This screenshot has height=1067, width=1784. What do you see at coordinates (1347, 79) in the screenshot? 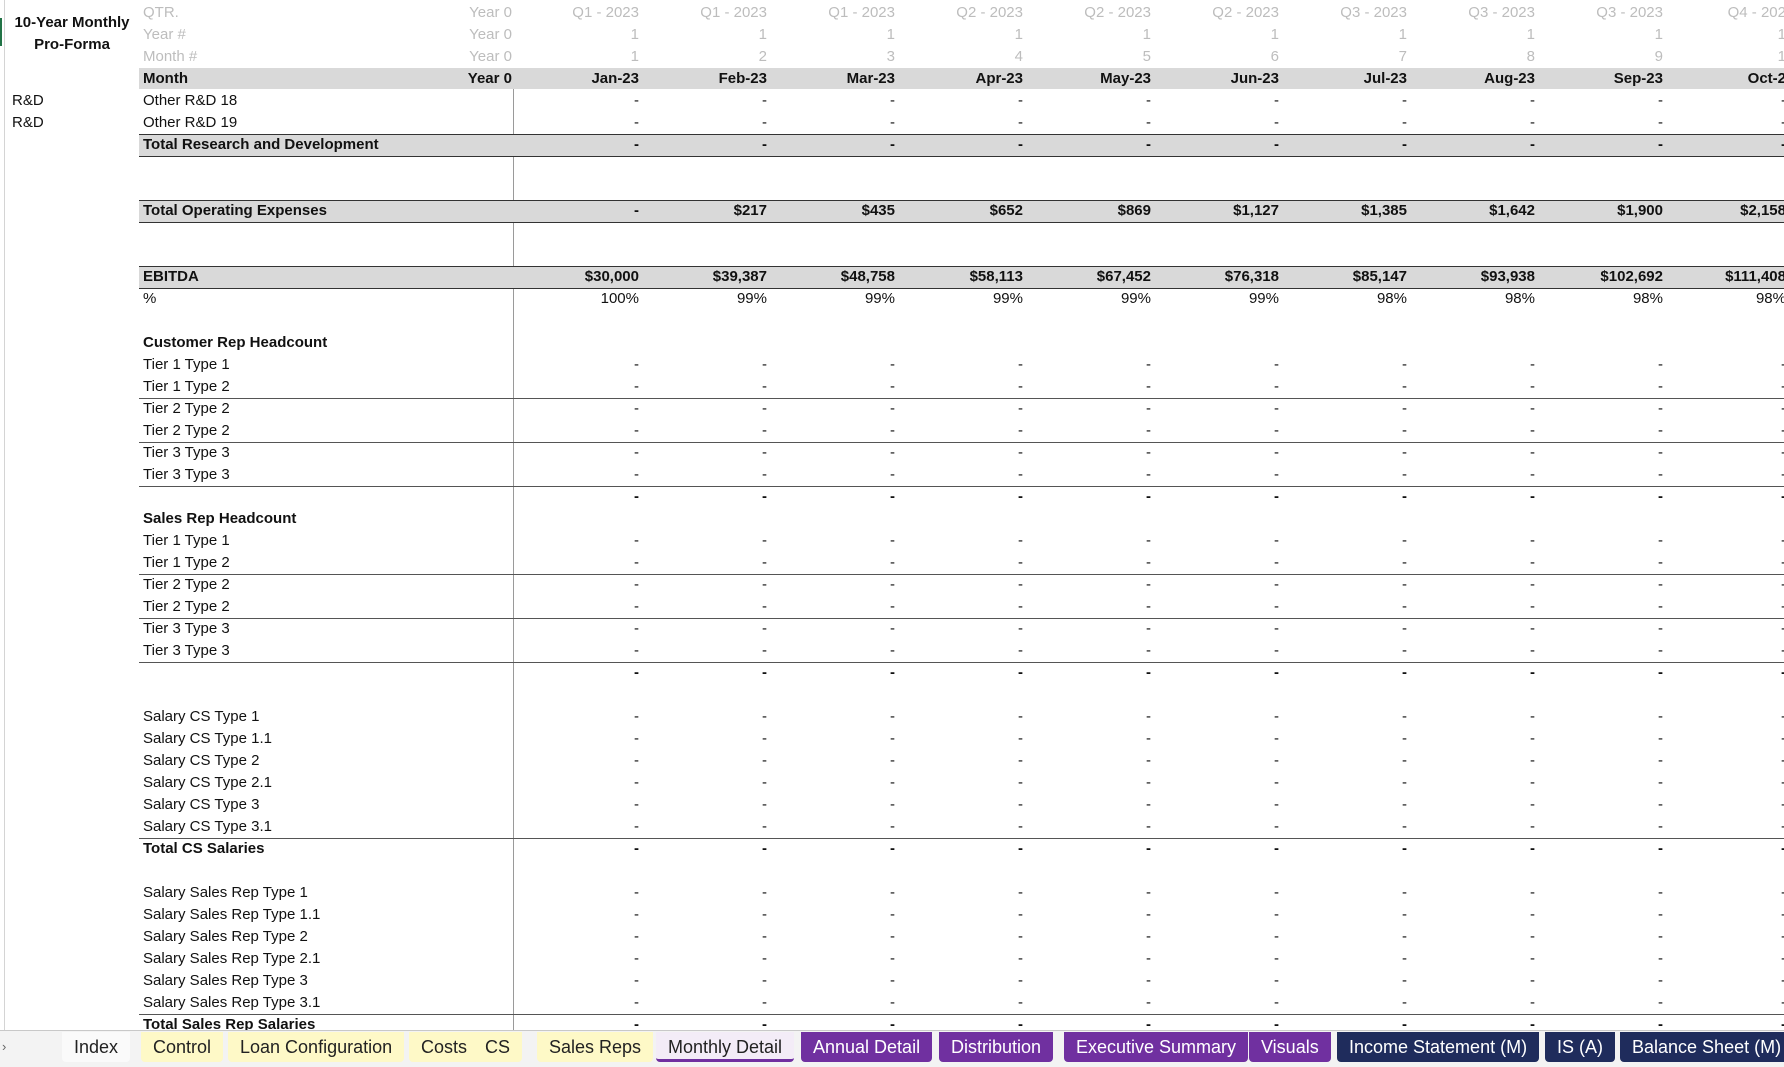
I see `value-cell: Jul-23` at bounding box center [1347, 79].